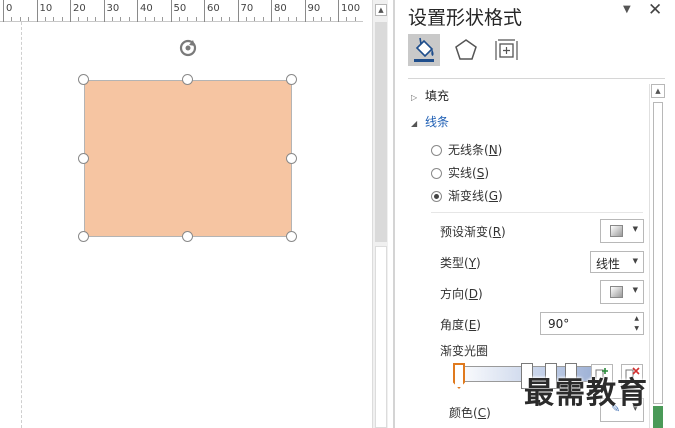  Describe the element at coordinates (468, 173) in the screenshot. I see `radio-solid-line-label: 实线(S)` at that location.